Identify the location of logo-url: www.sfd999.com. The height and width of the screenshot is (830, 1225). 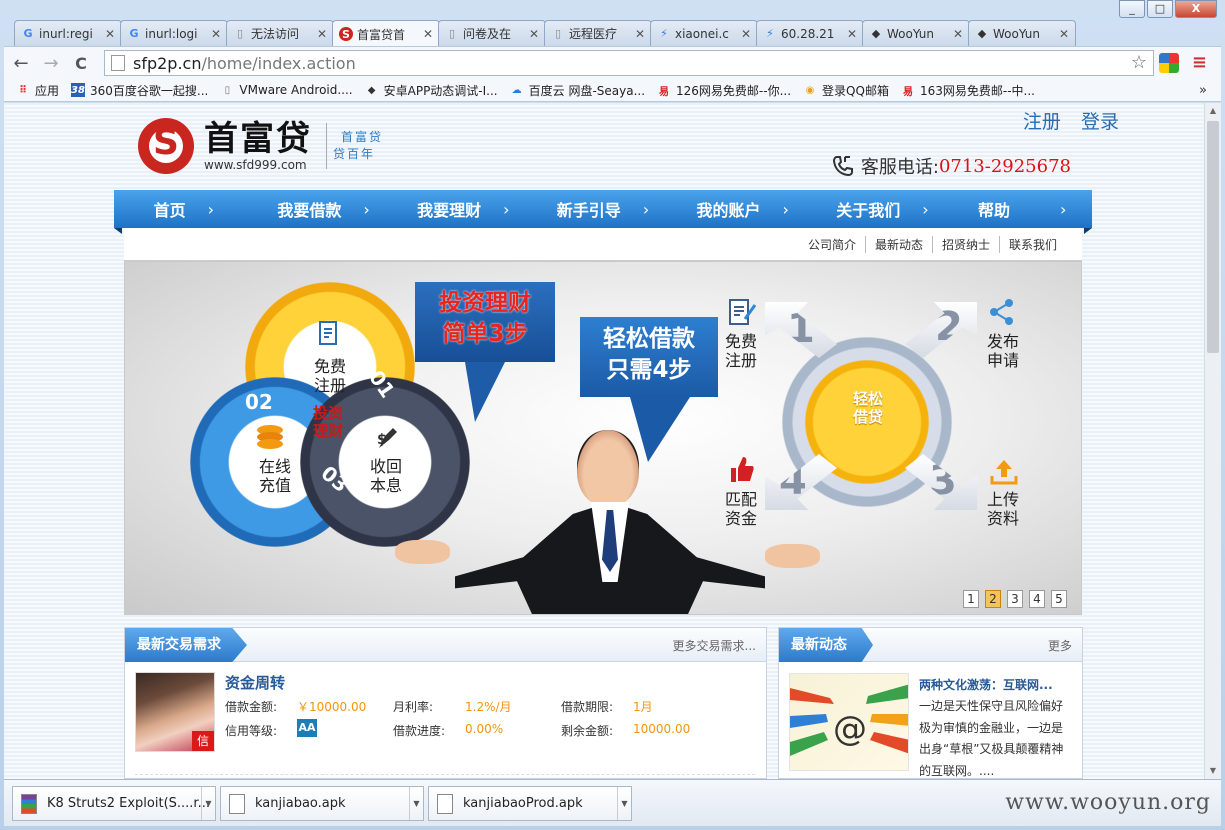
(255, 165).